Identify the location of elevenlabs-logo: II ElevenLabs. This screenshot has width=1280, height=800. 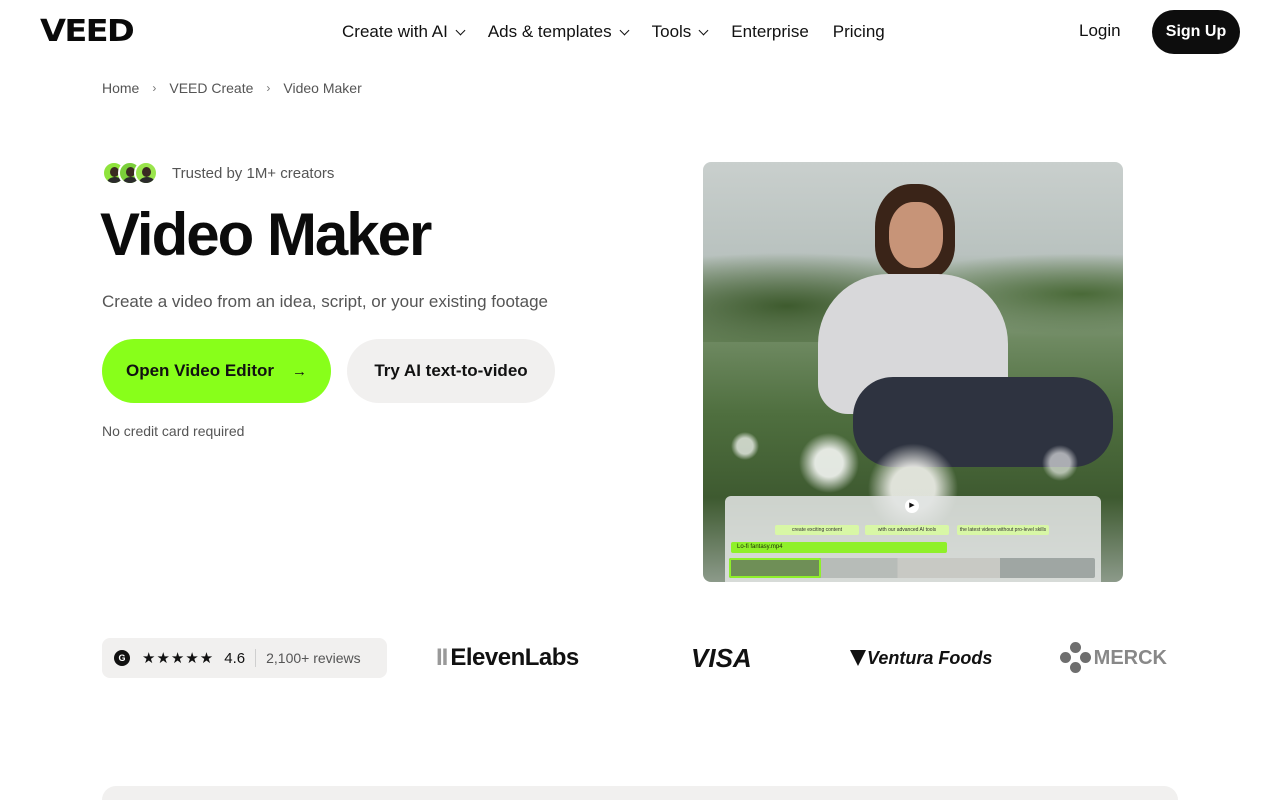
(507, 658).